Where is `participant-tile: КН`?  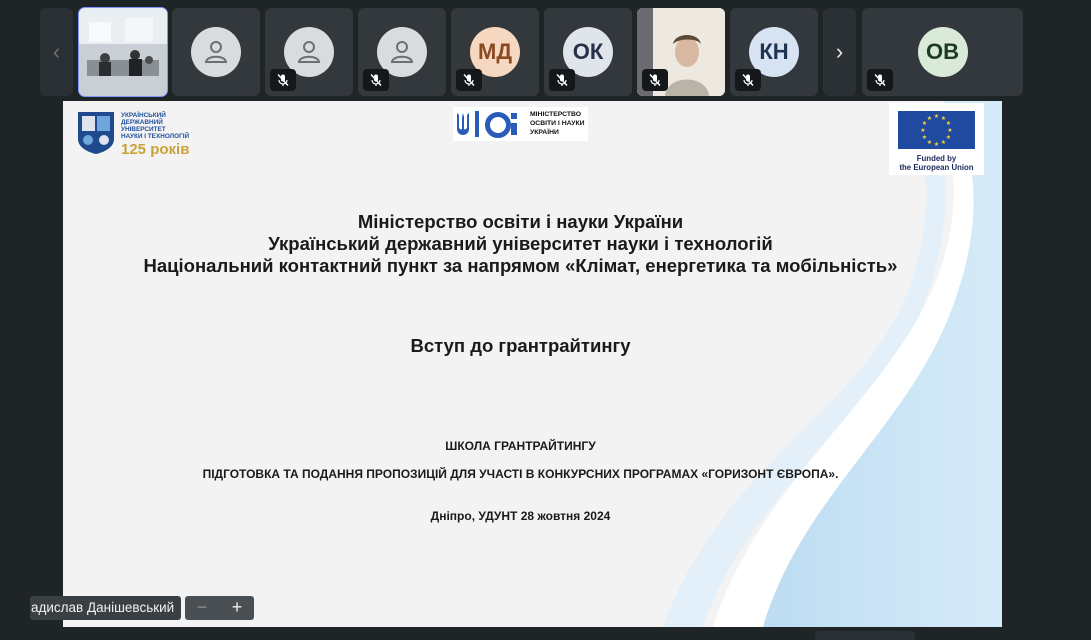 participant-tile: КН is located at coordinates (774, 52).